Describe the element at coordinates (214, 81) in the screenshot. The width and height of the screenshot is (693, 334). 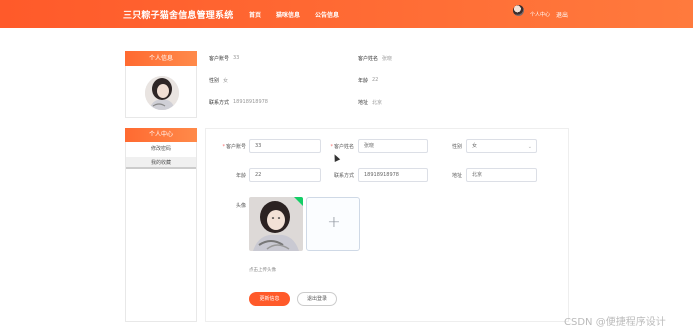
I see `summary-gender-label: 性别` at that location.